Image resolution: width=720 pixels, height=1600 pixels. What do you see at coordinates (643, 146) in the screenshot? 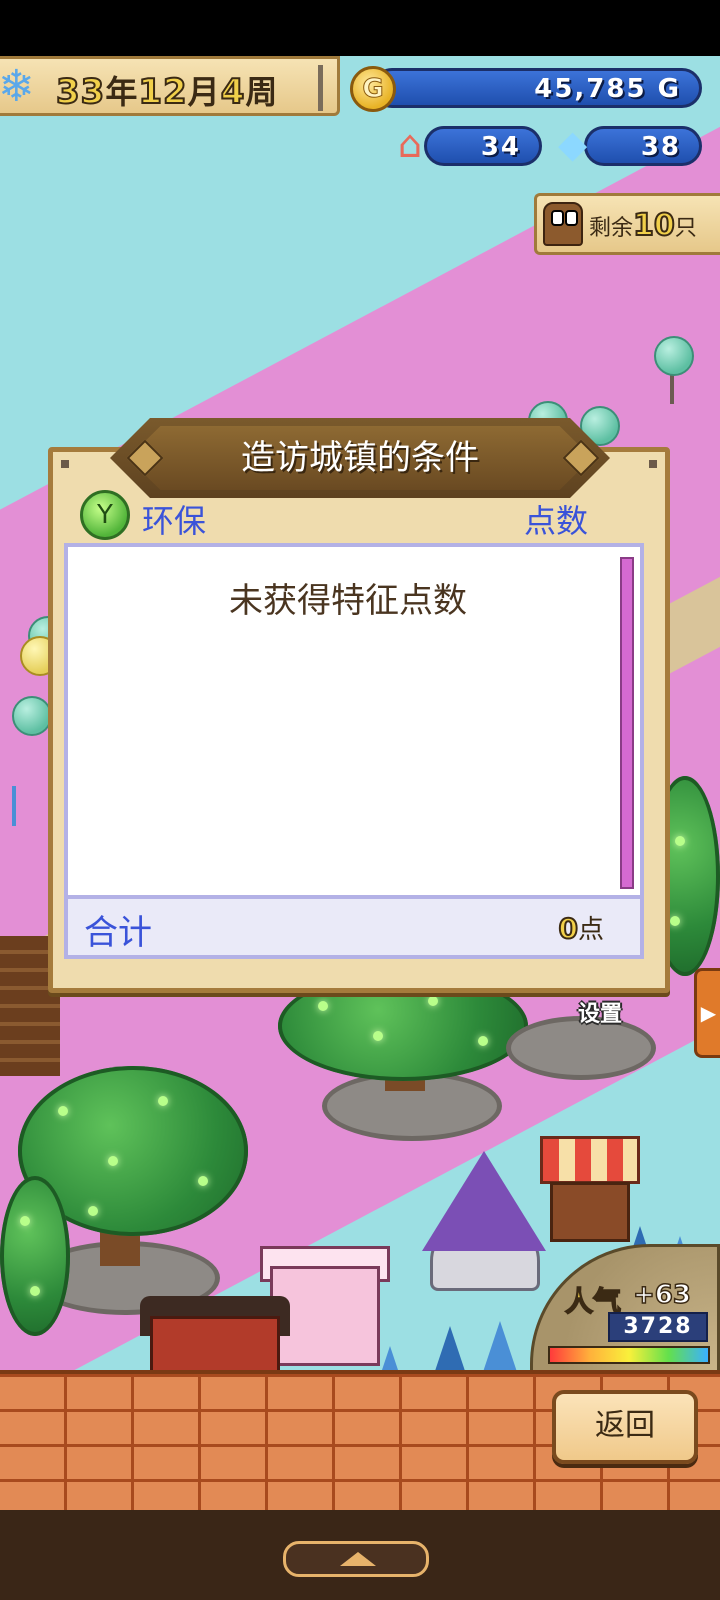
I see `crystal-count-bar: 38` at bounding box center [643, 146].